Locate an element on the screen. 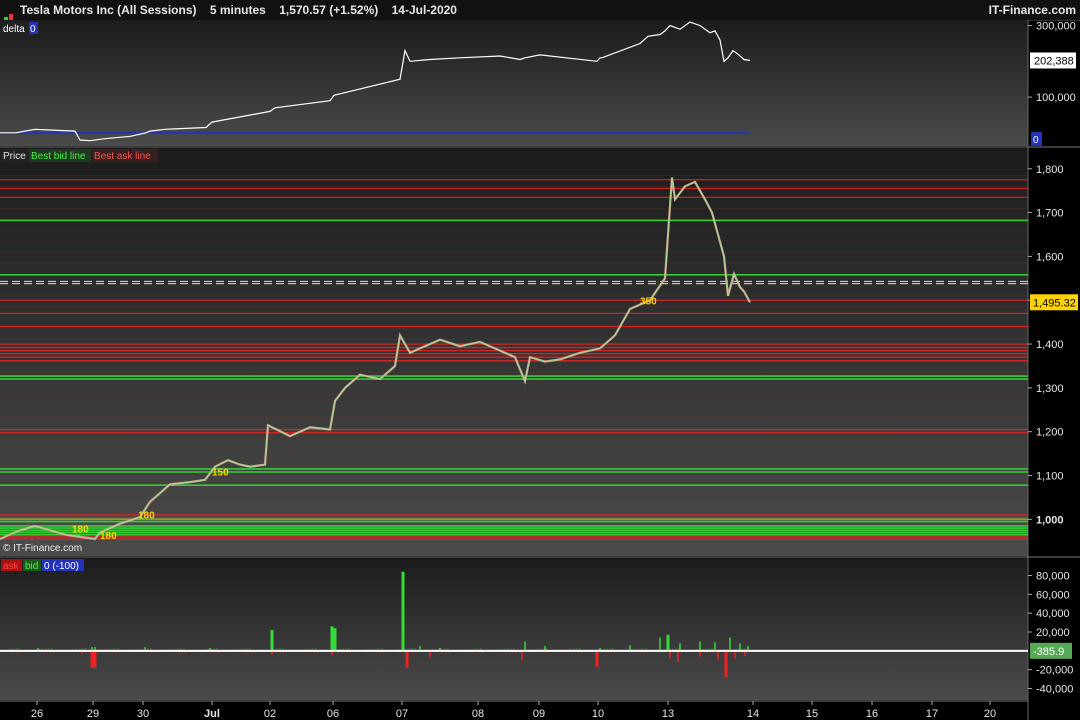 Image resolution: width=1080 pixels, height=720 pixels. trade-annotation: 150 is located at coordinates (220, 473).